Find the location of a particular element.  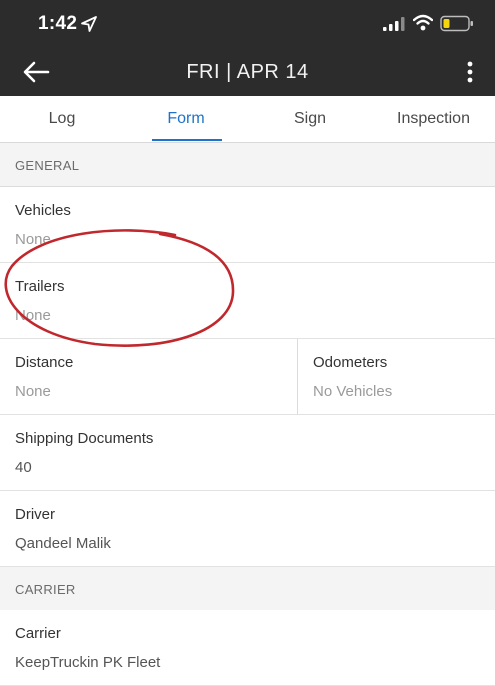

page-title: FRI | APR 14 is located at coordinates (247, 72).